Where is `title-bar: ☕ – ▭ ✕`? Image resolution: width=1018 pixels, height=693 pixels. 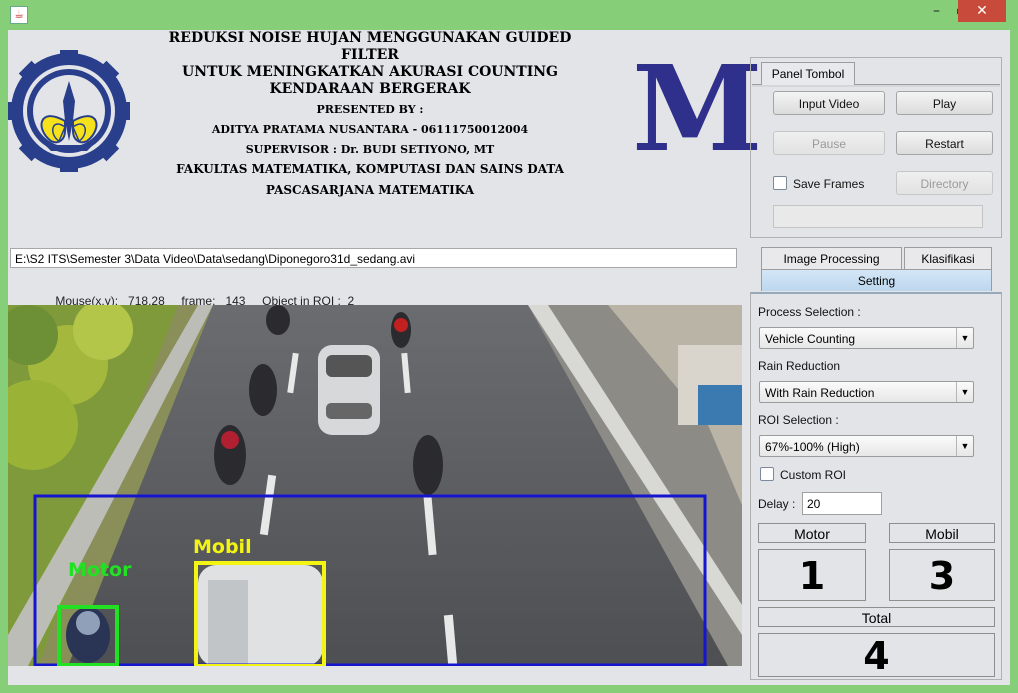 title-bar: ☕ – ▭ ✕ is located at coordinates (509, 15).